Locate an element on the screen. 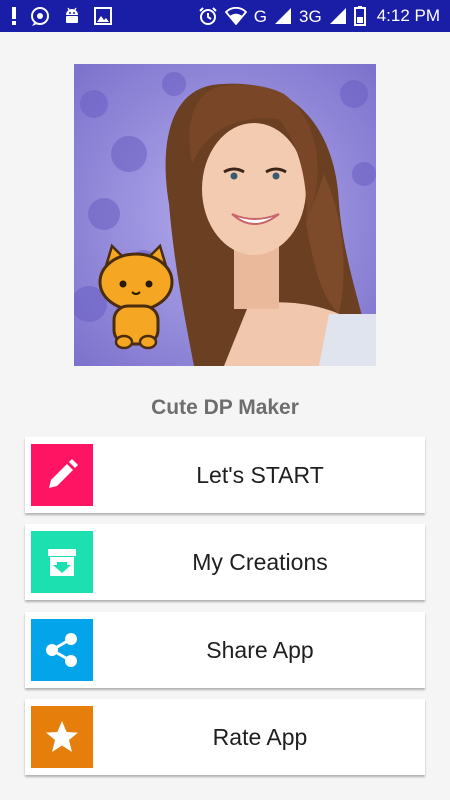 This screenshot has height=800, width=450. status-bar-left is located at coordinates (61, 16).